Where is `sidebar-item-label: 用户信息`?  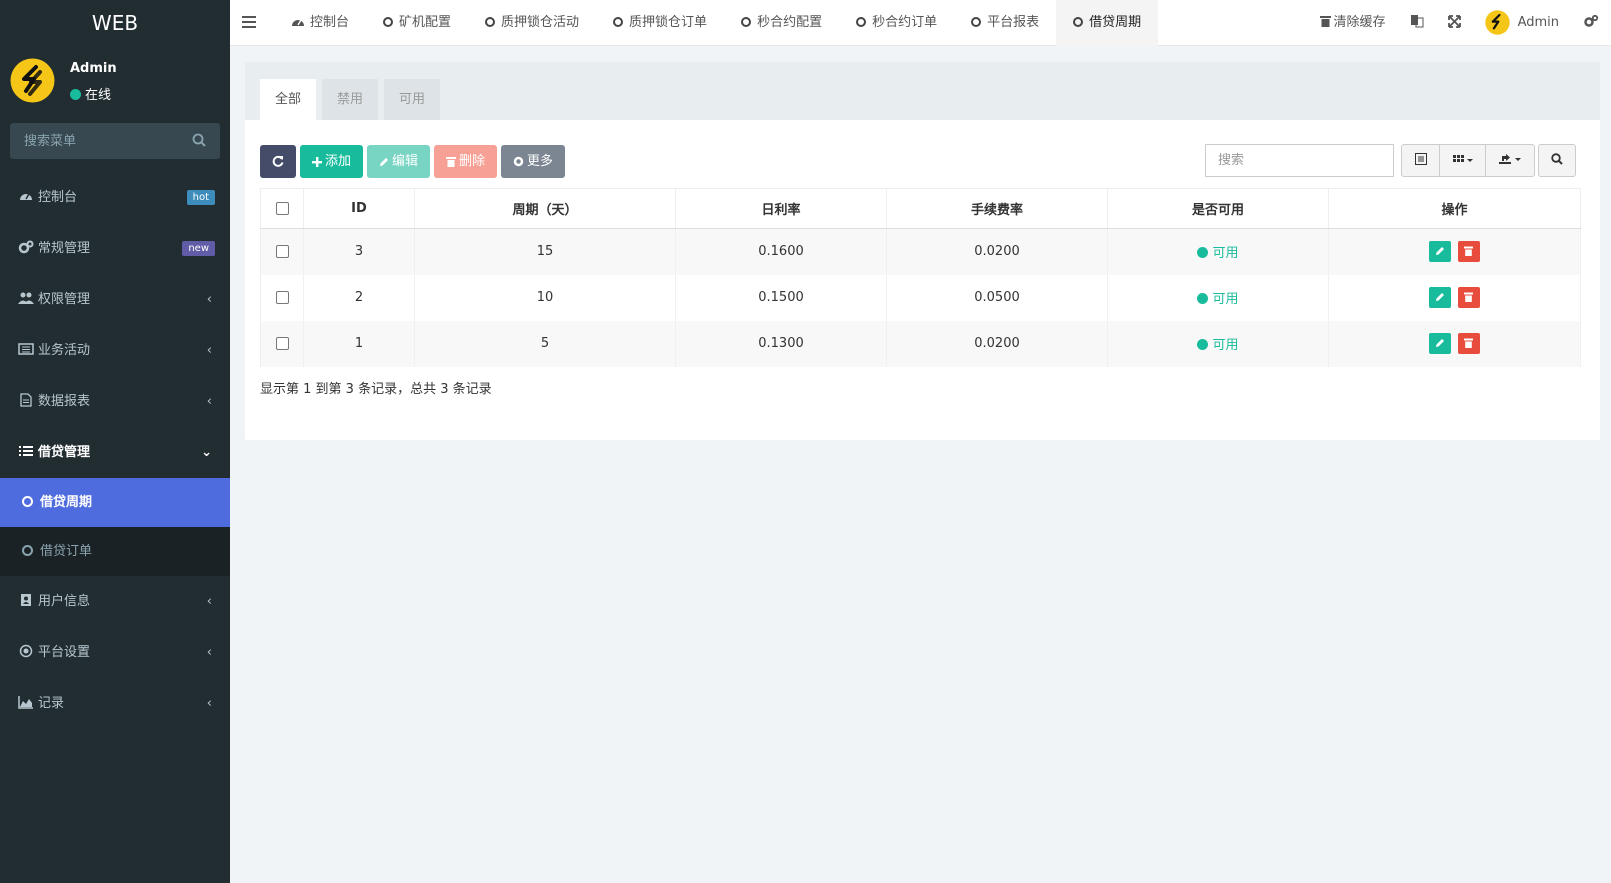
sidebar-item-label: 用户信息 is located at coordinates (64, 601).